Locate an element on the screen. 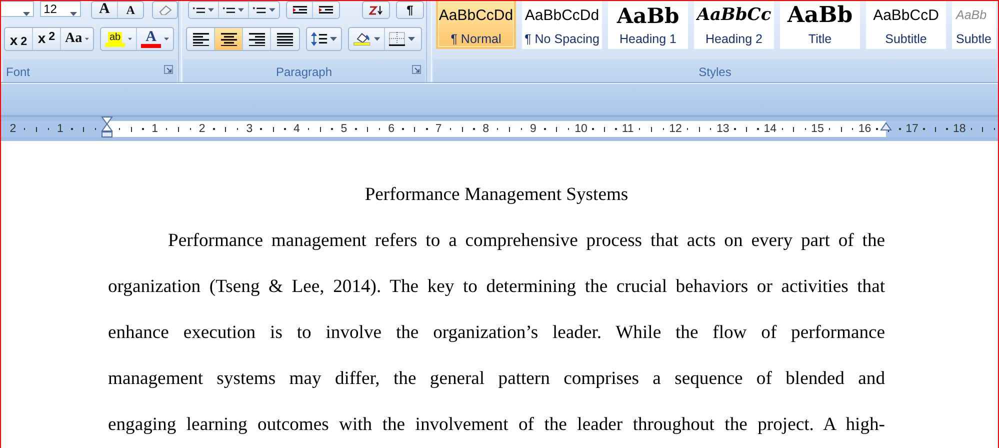 Image resolution: width=999 pixels, height=448 pixels. ruler-number: 4 is located at coordinates (296, 129).